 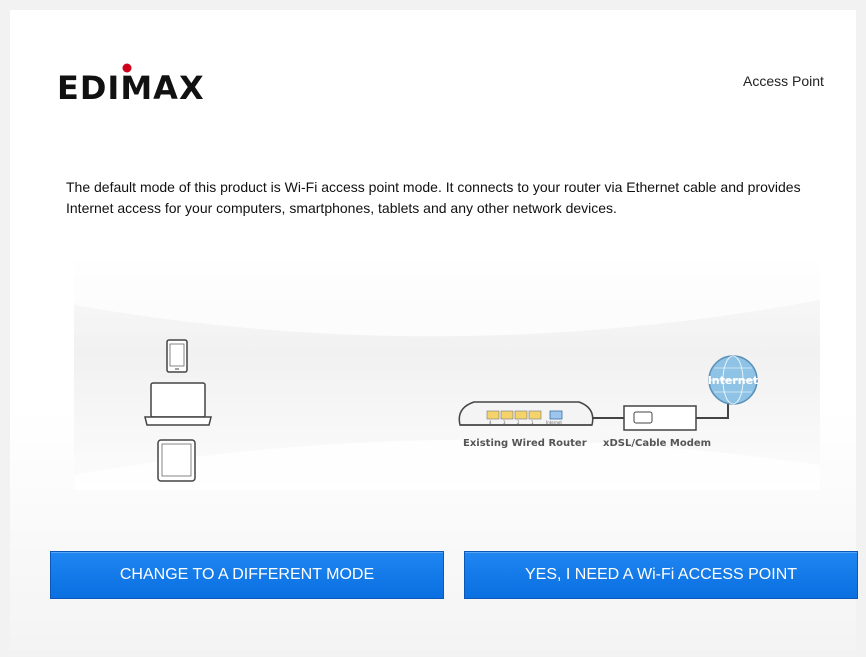 I want to click on confirm-access-point-button: YES, I NEED A Wi-Fi ACCESS POINT, so click(x=661, y=575).